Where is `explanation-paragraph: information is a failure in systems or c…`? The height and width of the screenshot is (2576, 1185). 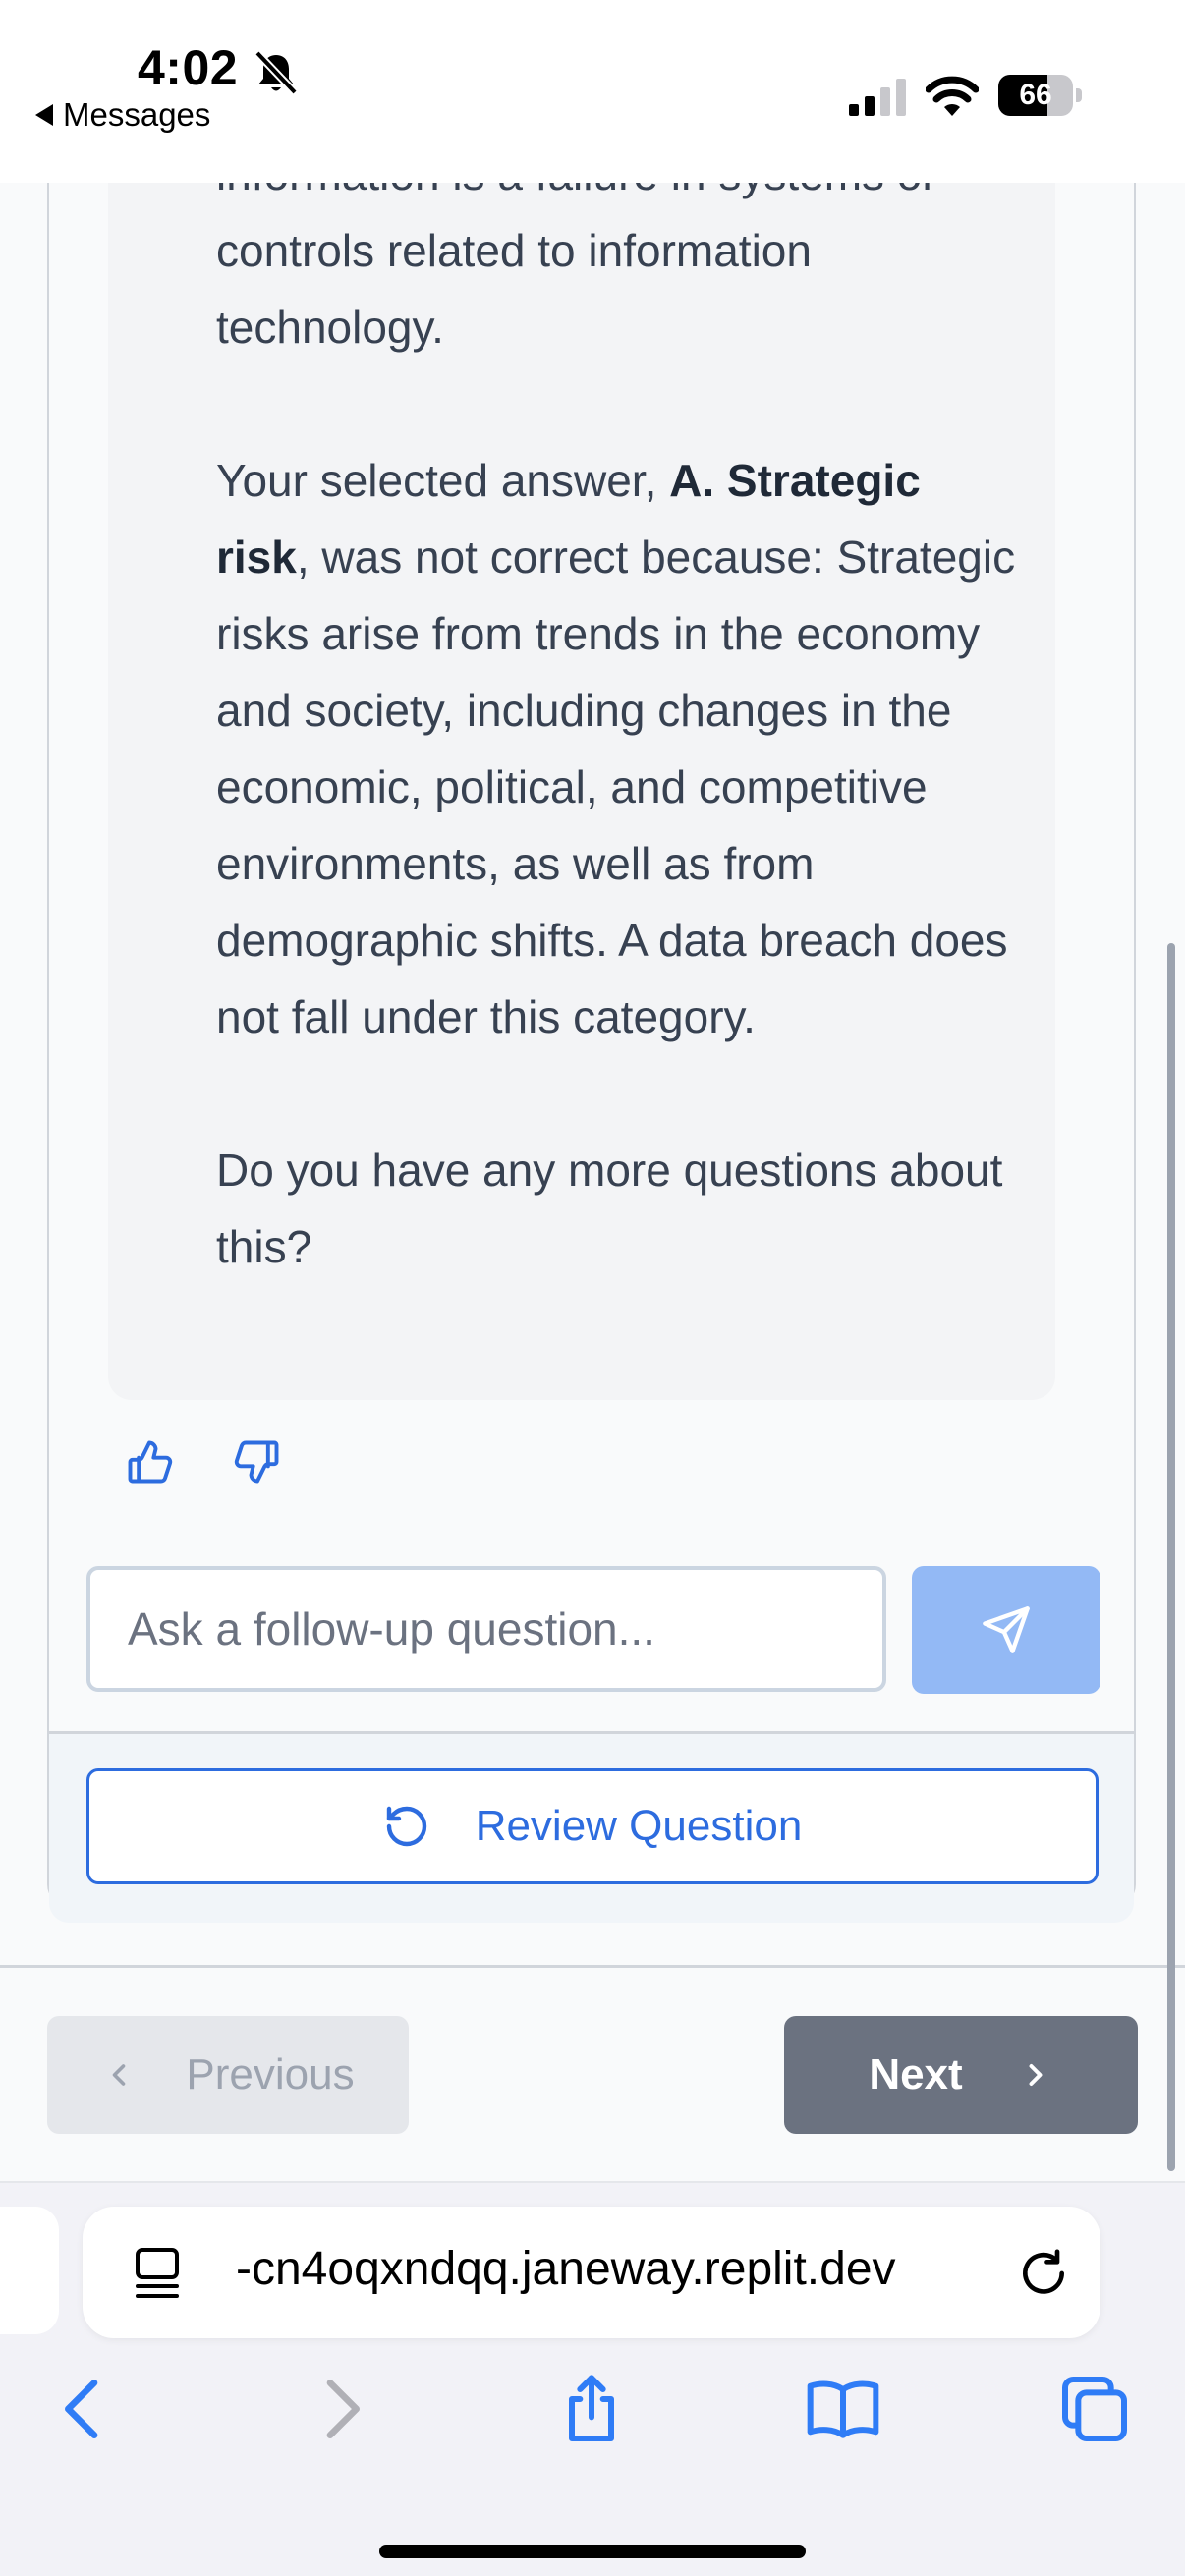
explanation-paragraph: information is a failure in systems or c… is located at coordinates (577, 268).